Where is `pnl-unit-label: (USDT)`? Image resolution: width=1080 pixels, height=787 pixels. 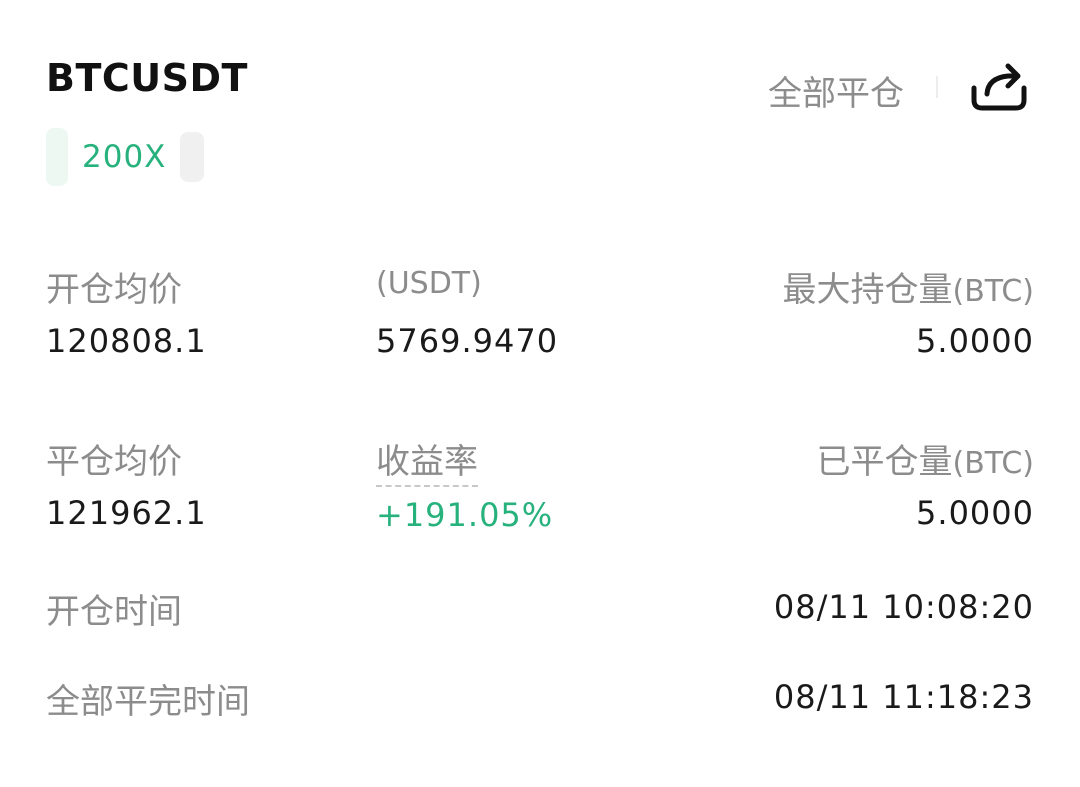 pnl-unit-label: (USDT) is located at coordinates (429, 283).